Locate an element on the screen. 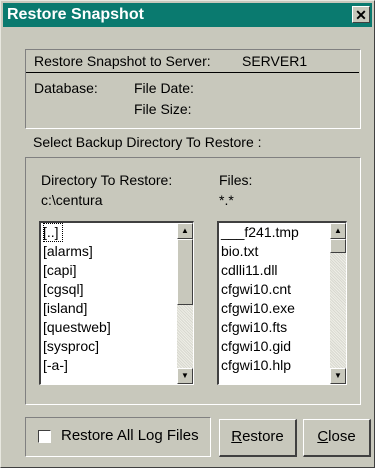  directory-path: c:\centura is located at coordinates (72, 200).